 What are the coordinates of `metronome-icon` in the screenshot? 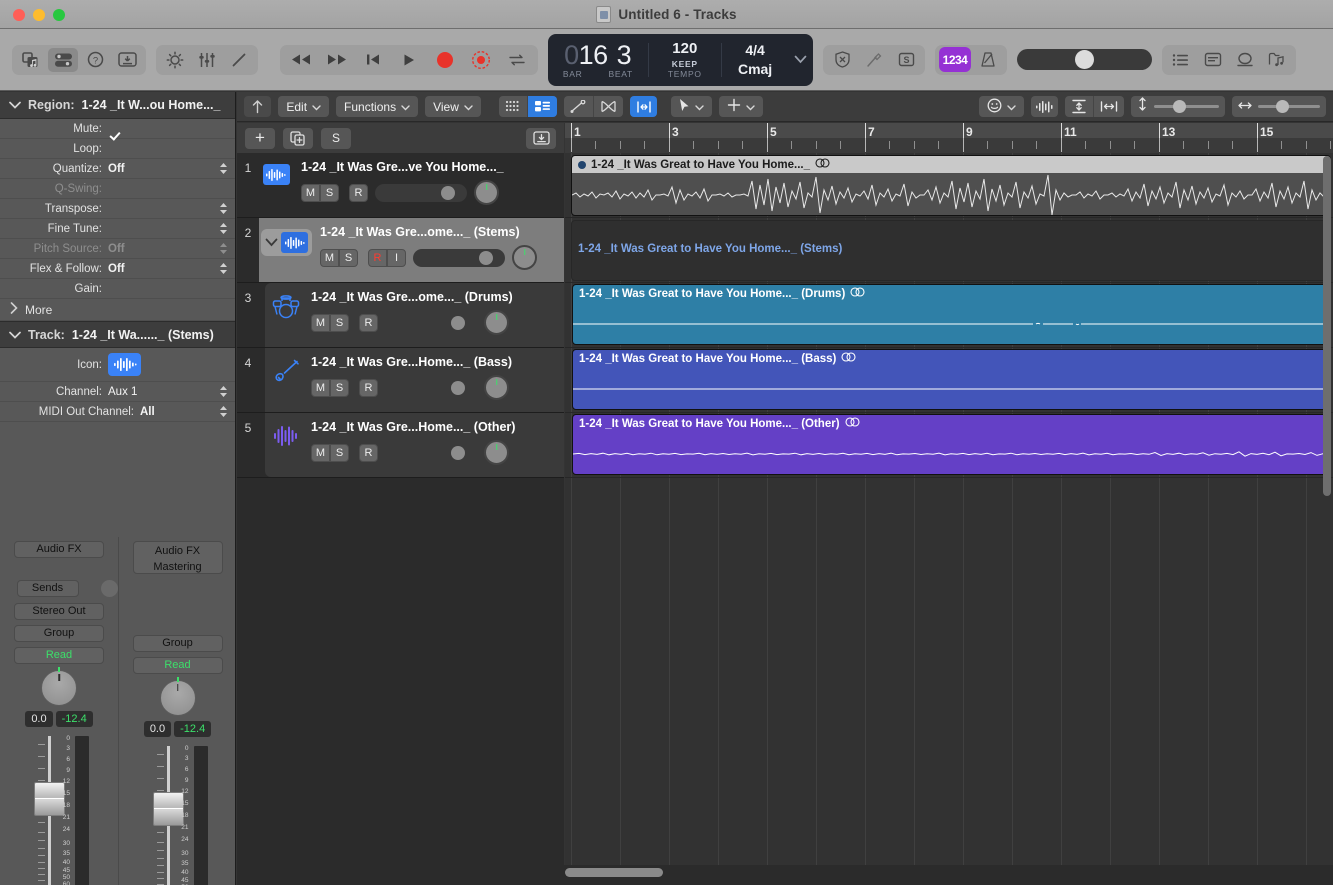 It's located at (988, 60).